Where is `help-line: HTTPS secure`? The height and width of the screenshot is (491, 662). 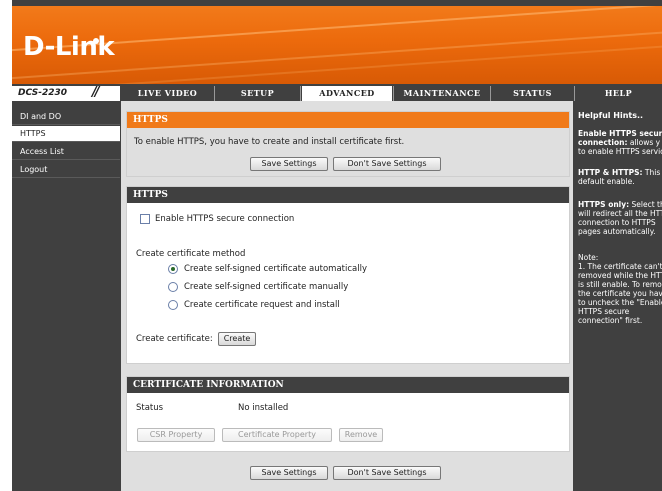
help-line: HTTPS secure is located at coordinates (603, 311).